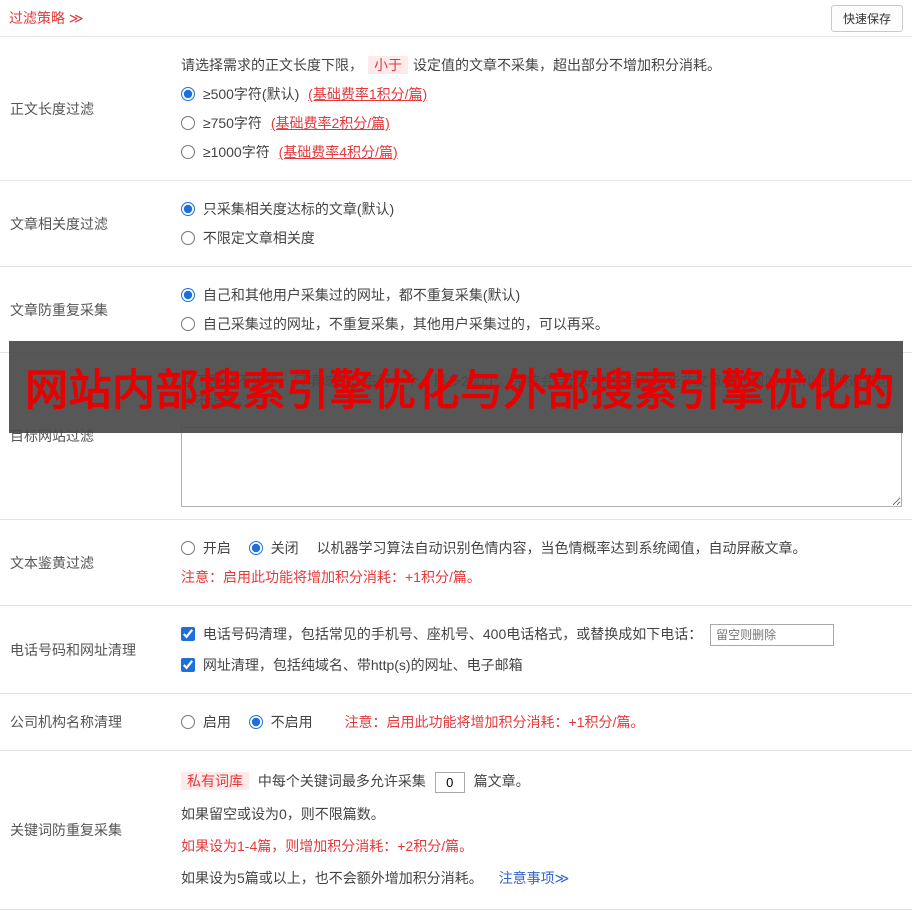  What do you see at coordinates (494, 722) in the screenshot?
I see `company-clean-note: 注意：启用此功能将增加积分消耗：+1积分/篇。` at bounding box center [494, 722].